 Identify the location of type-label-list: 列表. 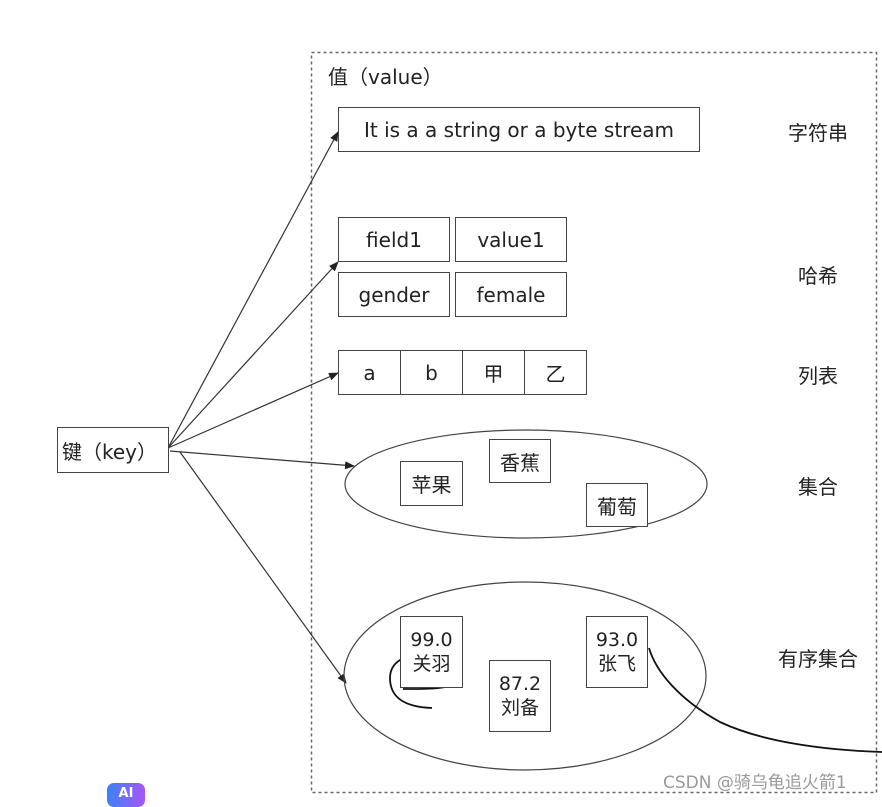
(818, 376).